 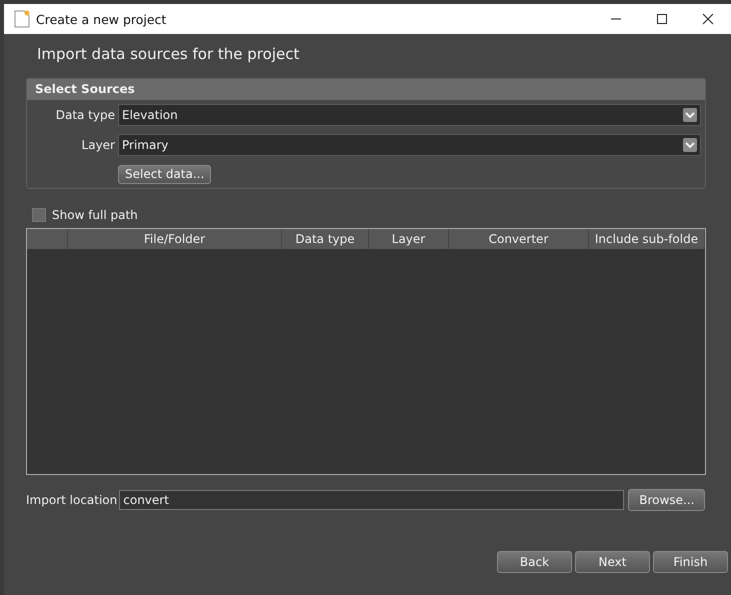 I want to click on close-icon, so click(x=708, y=19).